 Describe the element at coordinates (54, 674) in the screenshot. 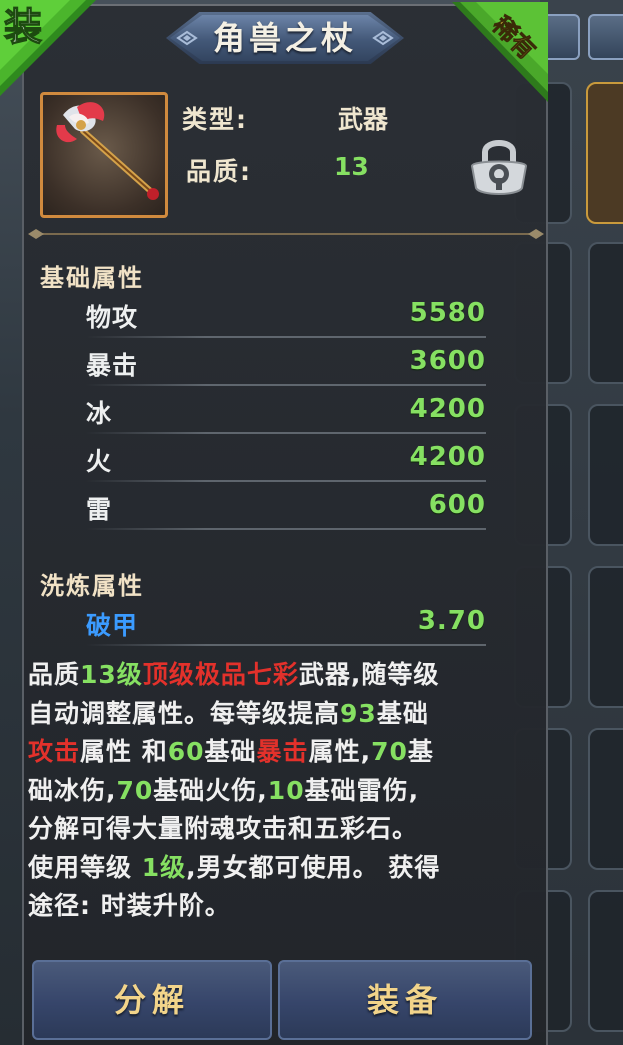

I see `desc-text: 品质` at that location.